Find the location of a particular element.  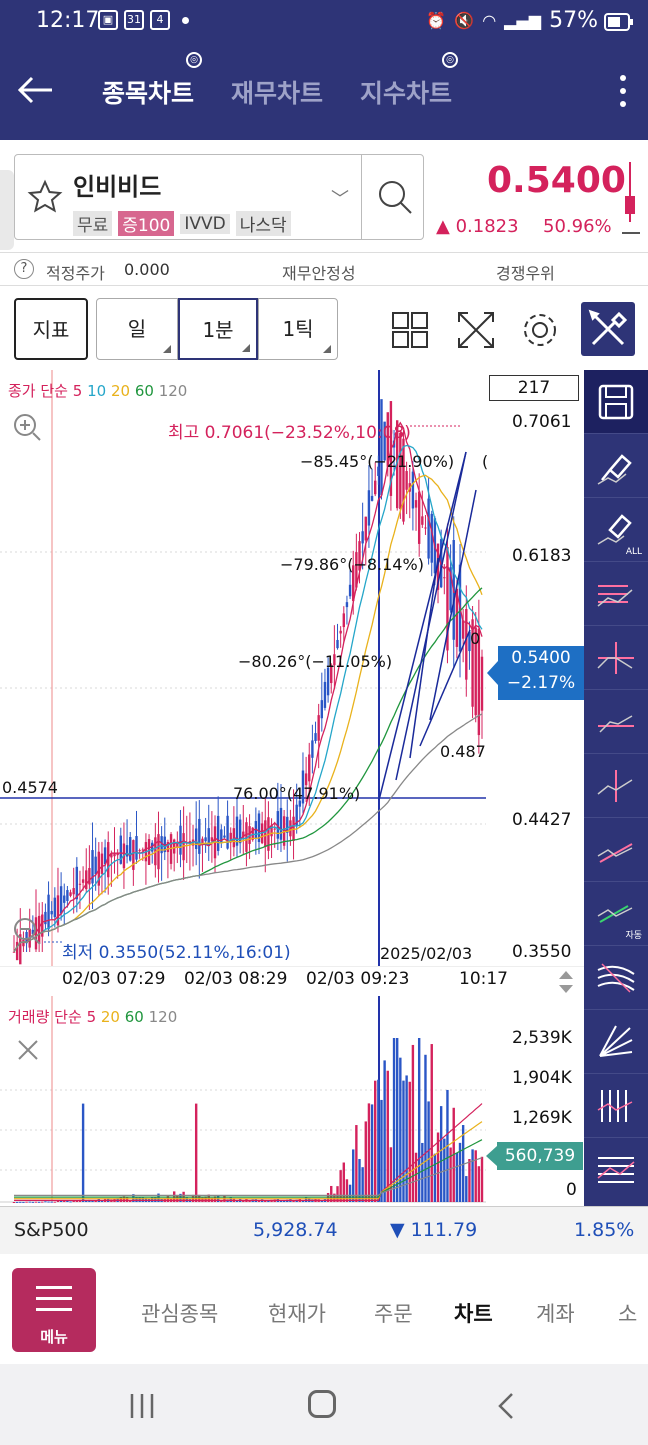

nav-current-price: 현재가 is located at coordinates (297, 1313).